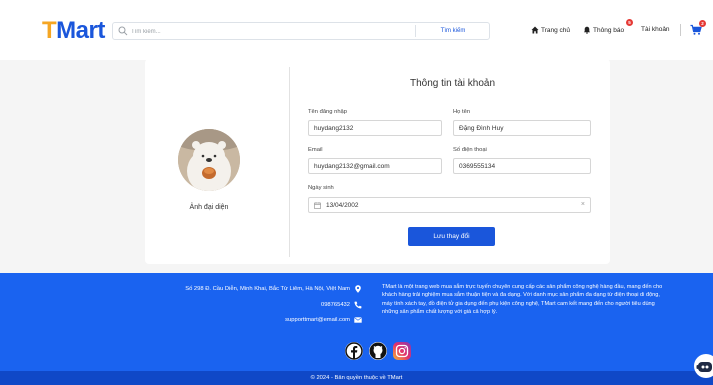 The height and width of the screenshot is (385, 713). What do you see at coordinates (587, 30) in the screenshot?
I see `bell-icon` at bounding box center [587, 30].